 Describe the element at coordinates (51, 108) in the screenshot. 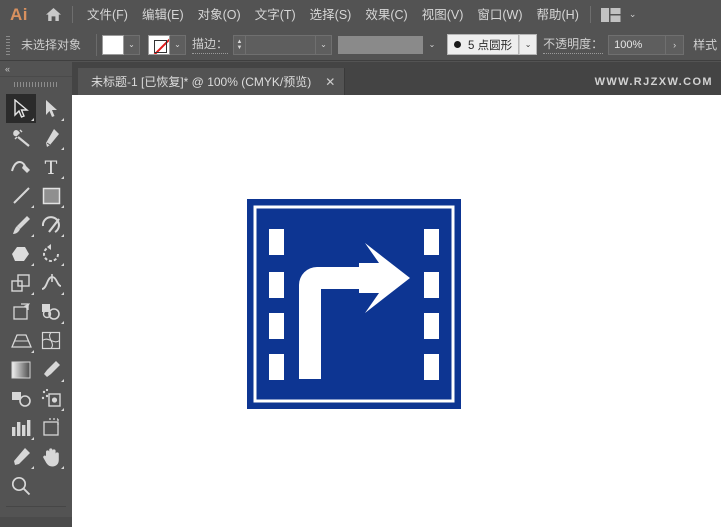

I see `tool-direct-selection` at that location.